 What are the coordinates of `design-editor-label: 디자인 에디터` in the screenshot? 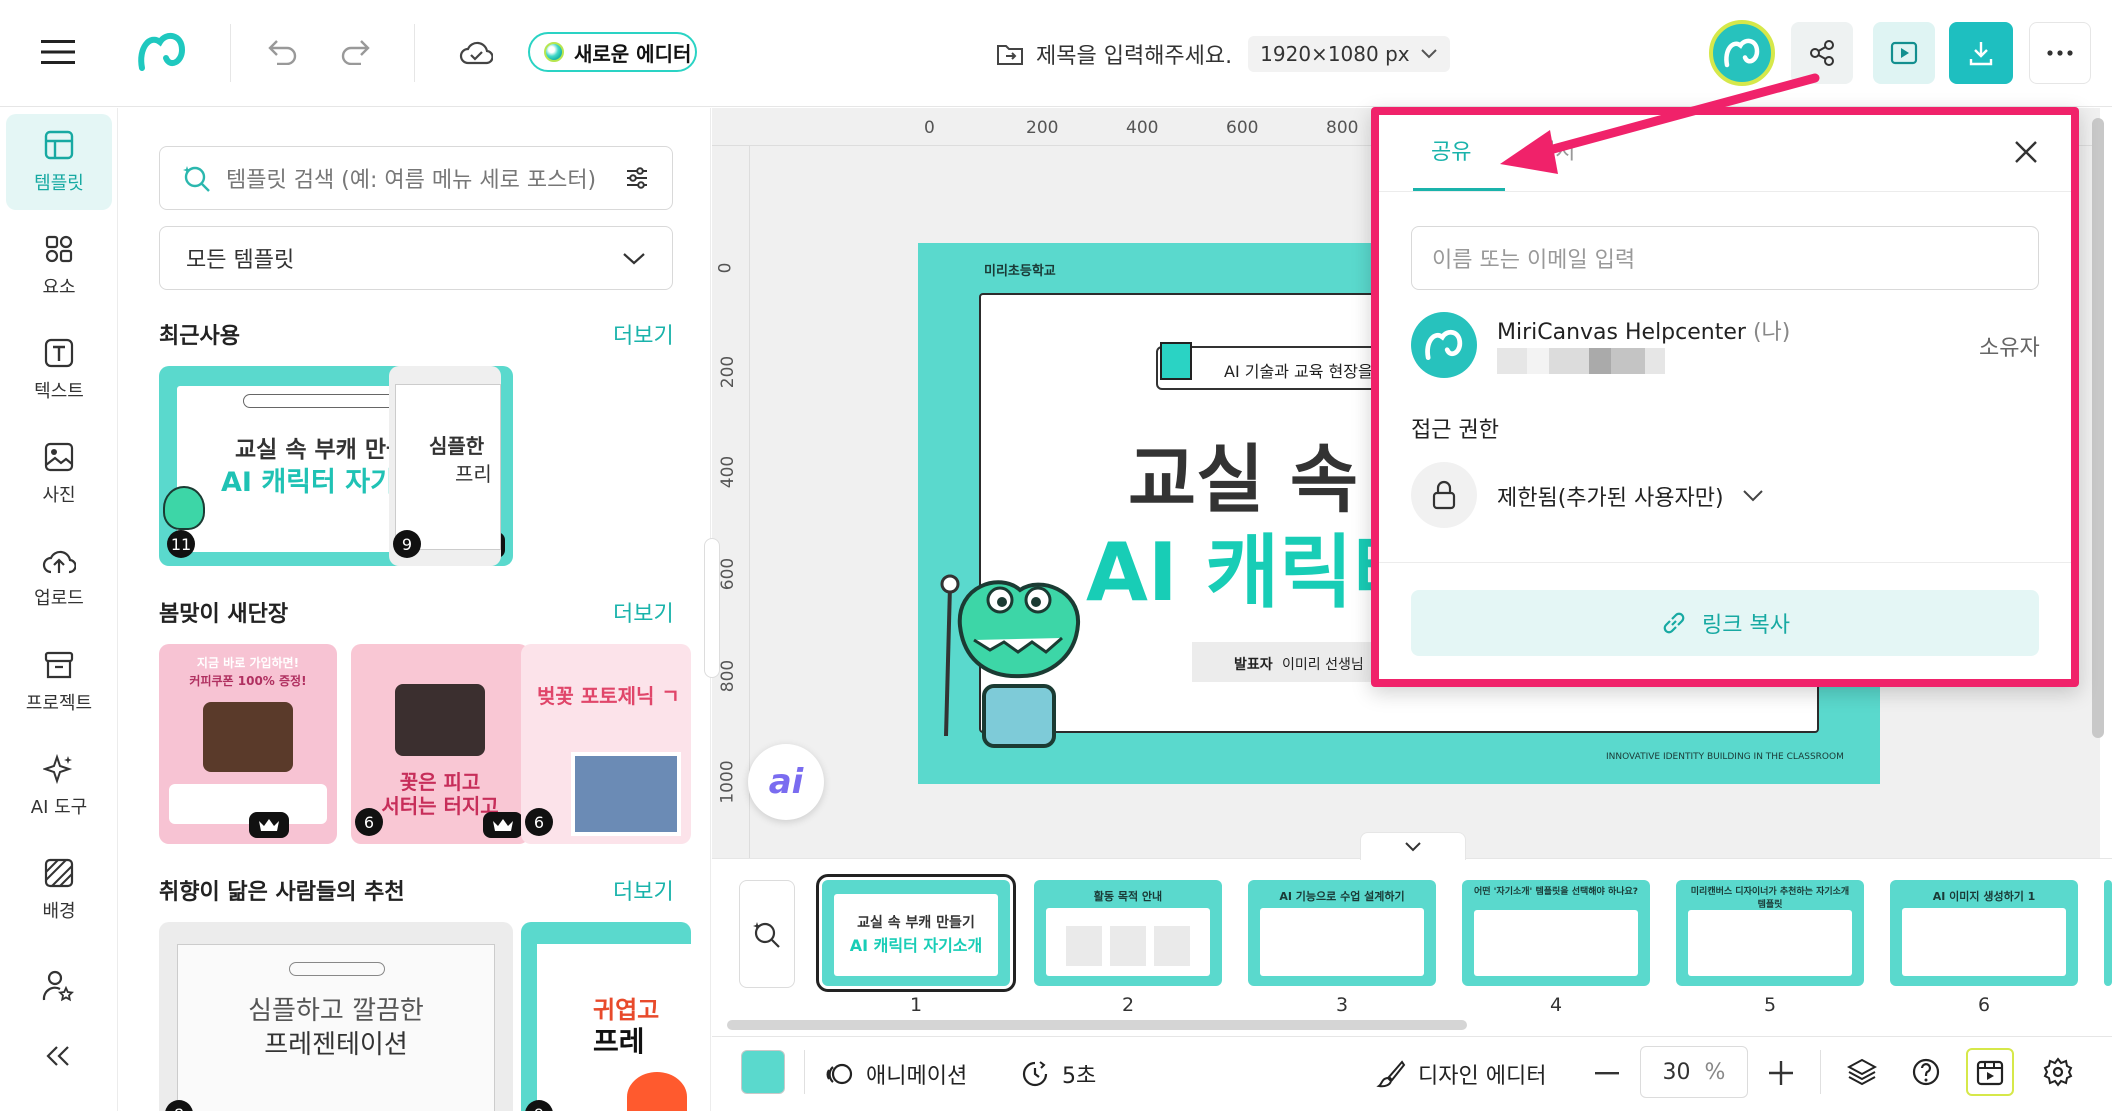 It's located at (1482, 1076).